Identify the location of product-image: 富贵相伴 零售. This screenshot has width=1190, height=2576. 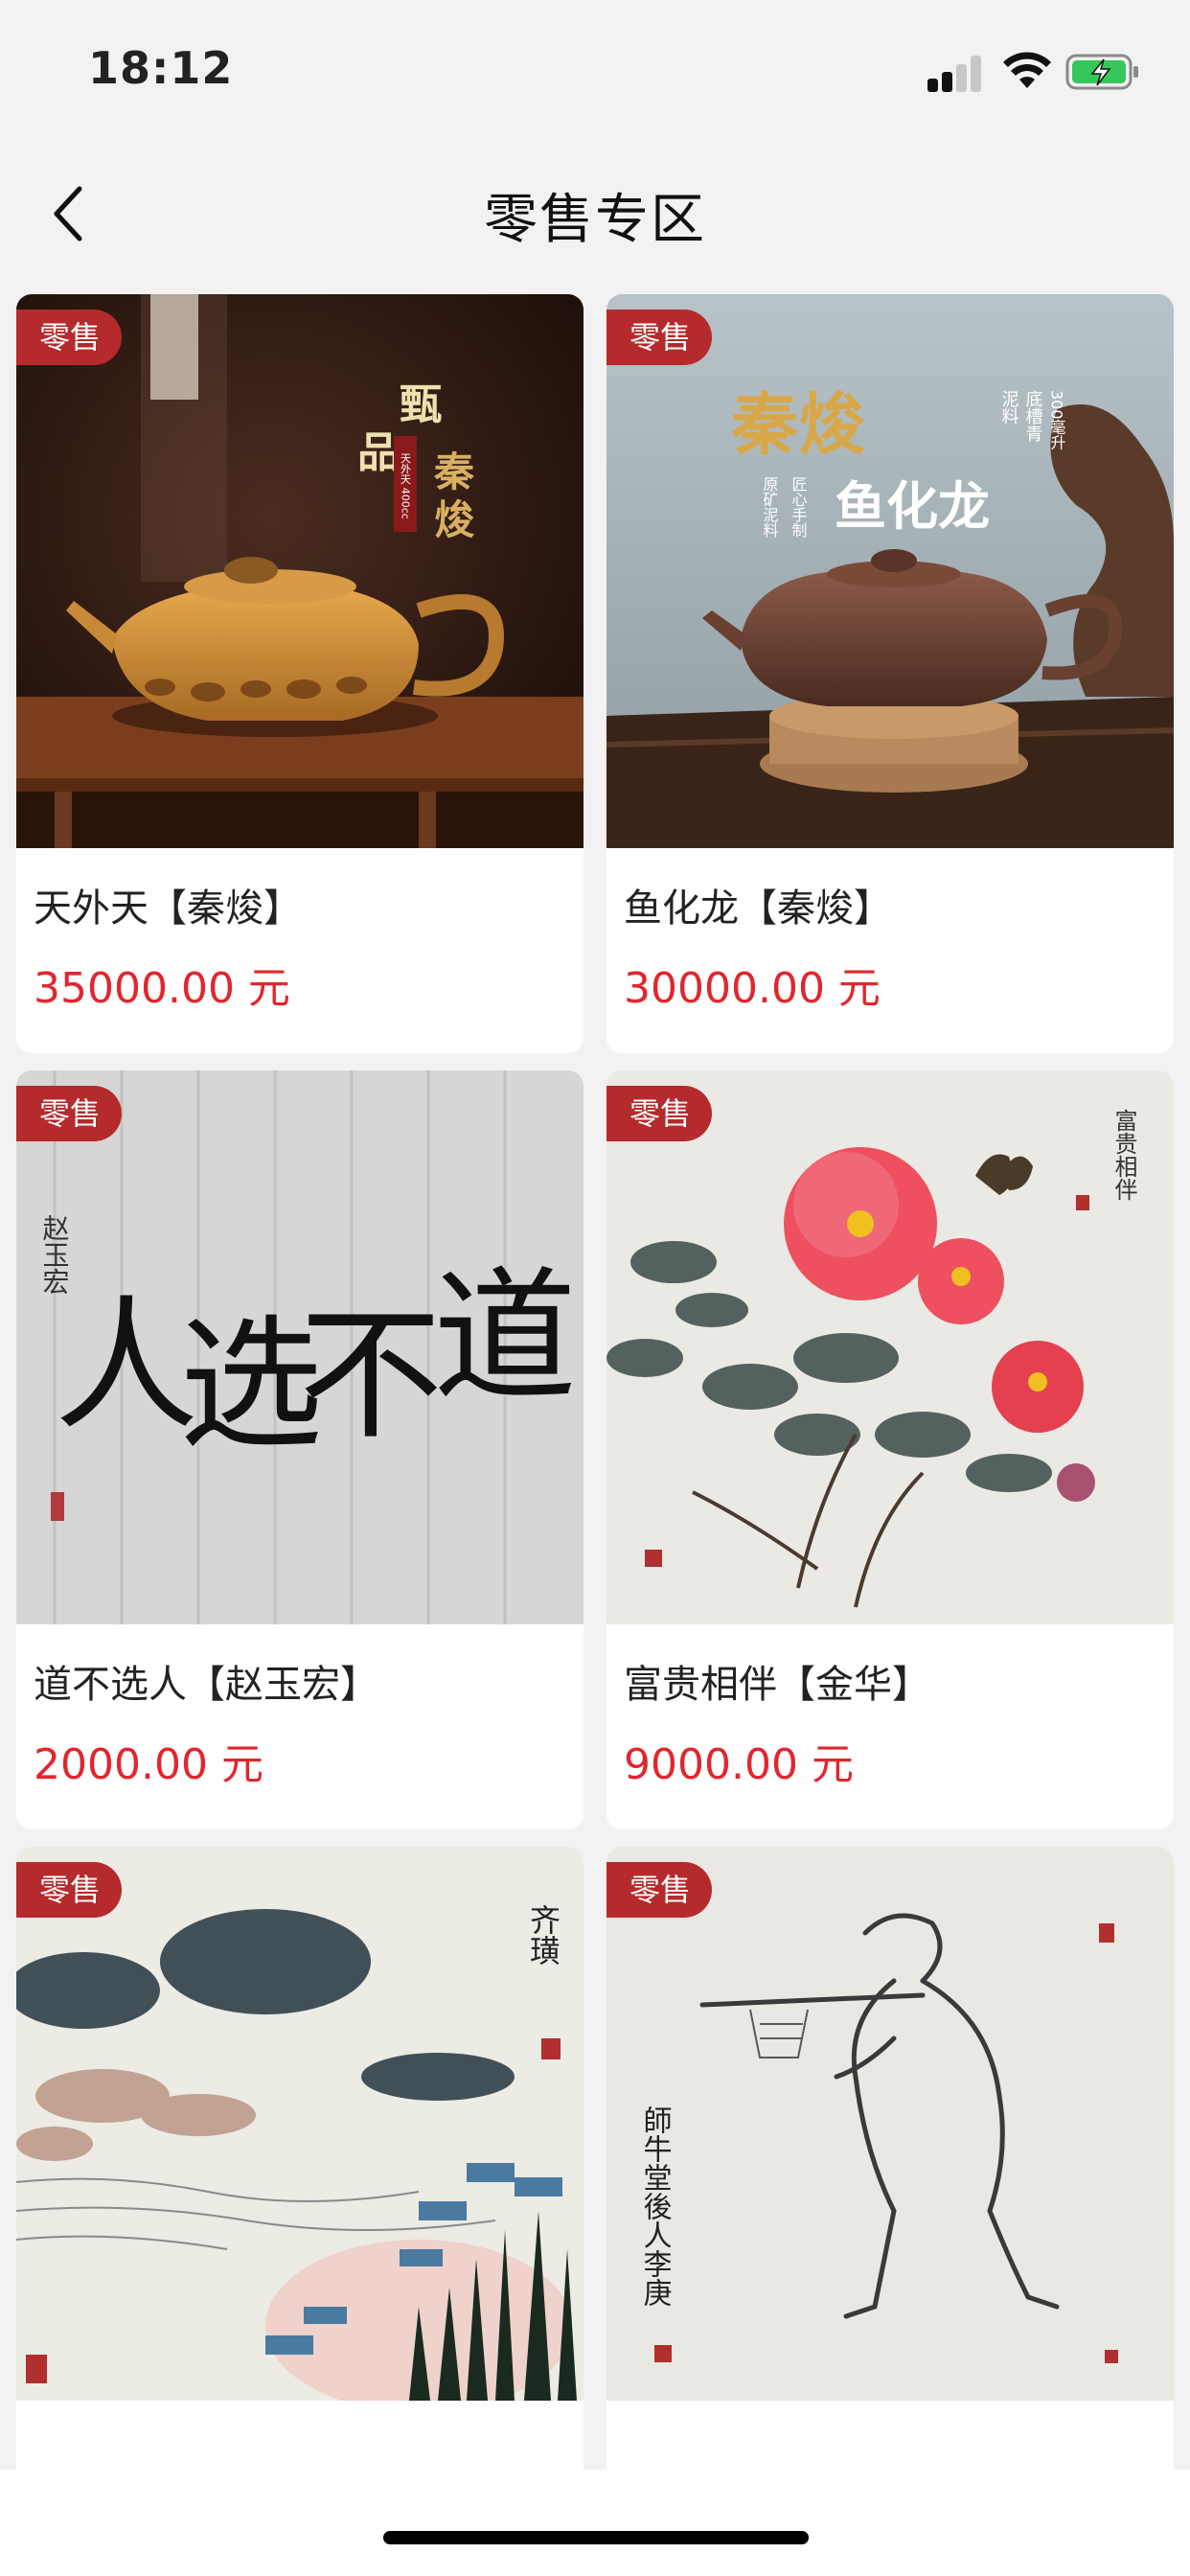
(890, 1347).